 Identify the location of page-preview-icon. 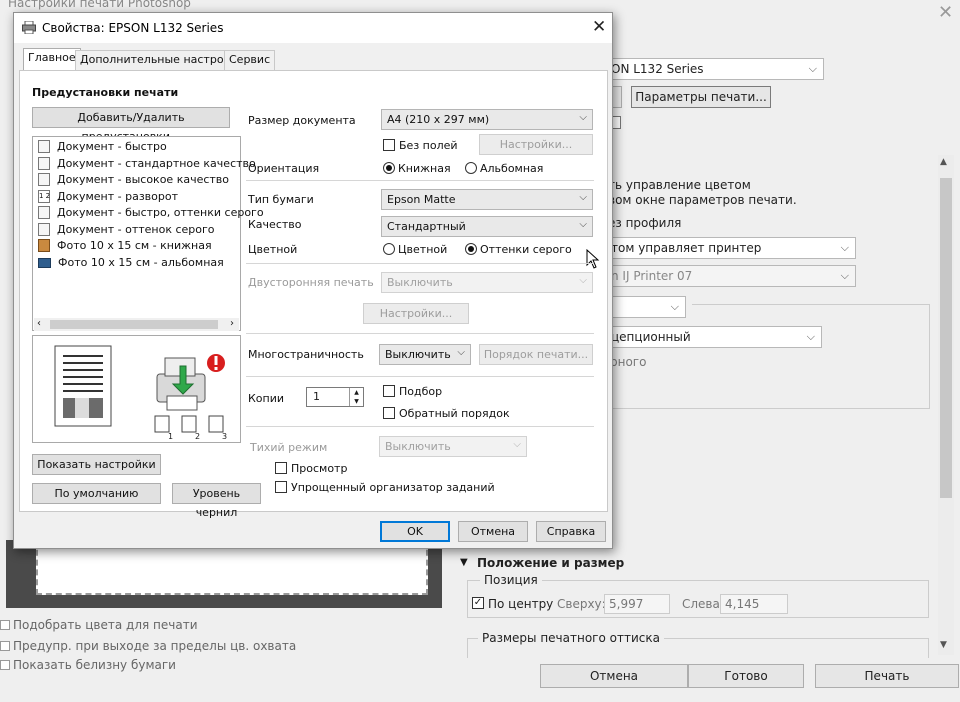
(83, 386).